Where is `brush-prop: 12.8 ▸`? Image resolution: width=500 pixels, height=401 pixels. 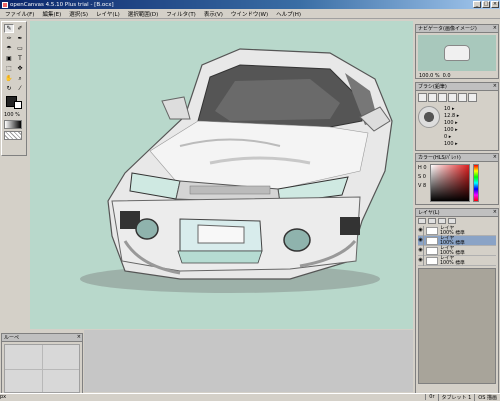
brush-prop: 12.8 ▸ is located at coordinates (451, 116).